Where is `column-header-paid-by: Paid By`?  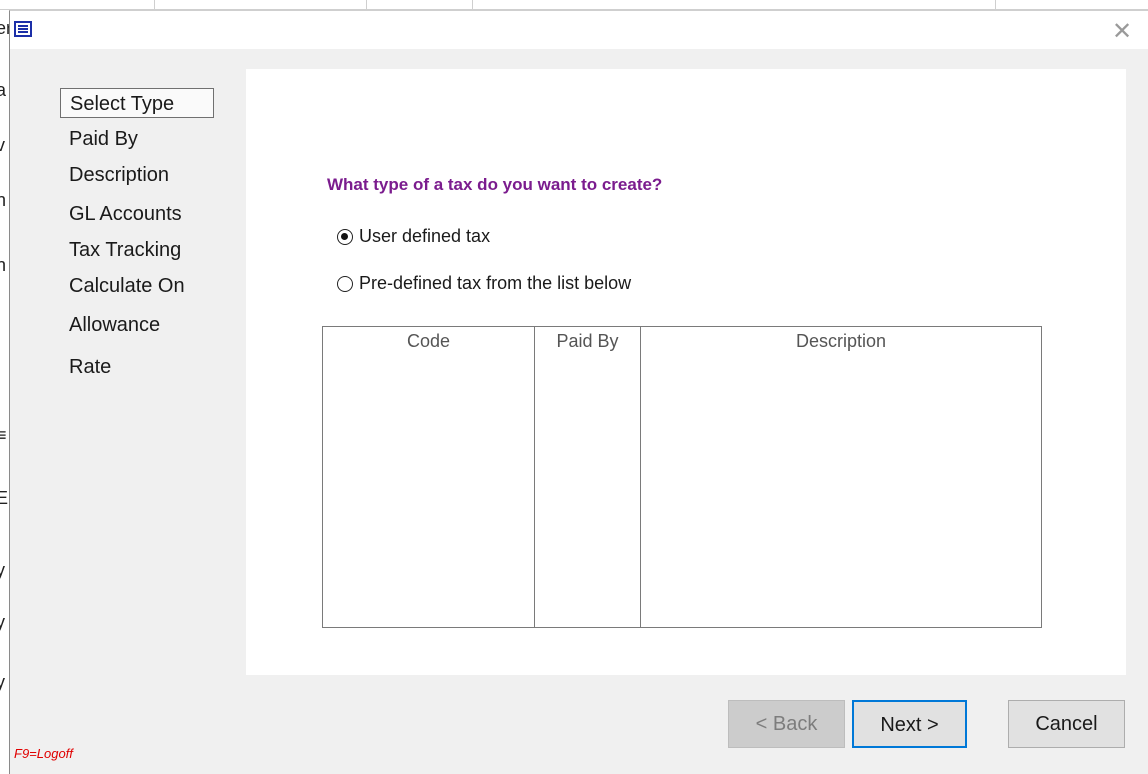
column-header-paid-by: Paid By is located at coordinates (587, 341).